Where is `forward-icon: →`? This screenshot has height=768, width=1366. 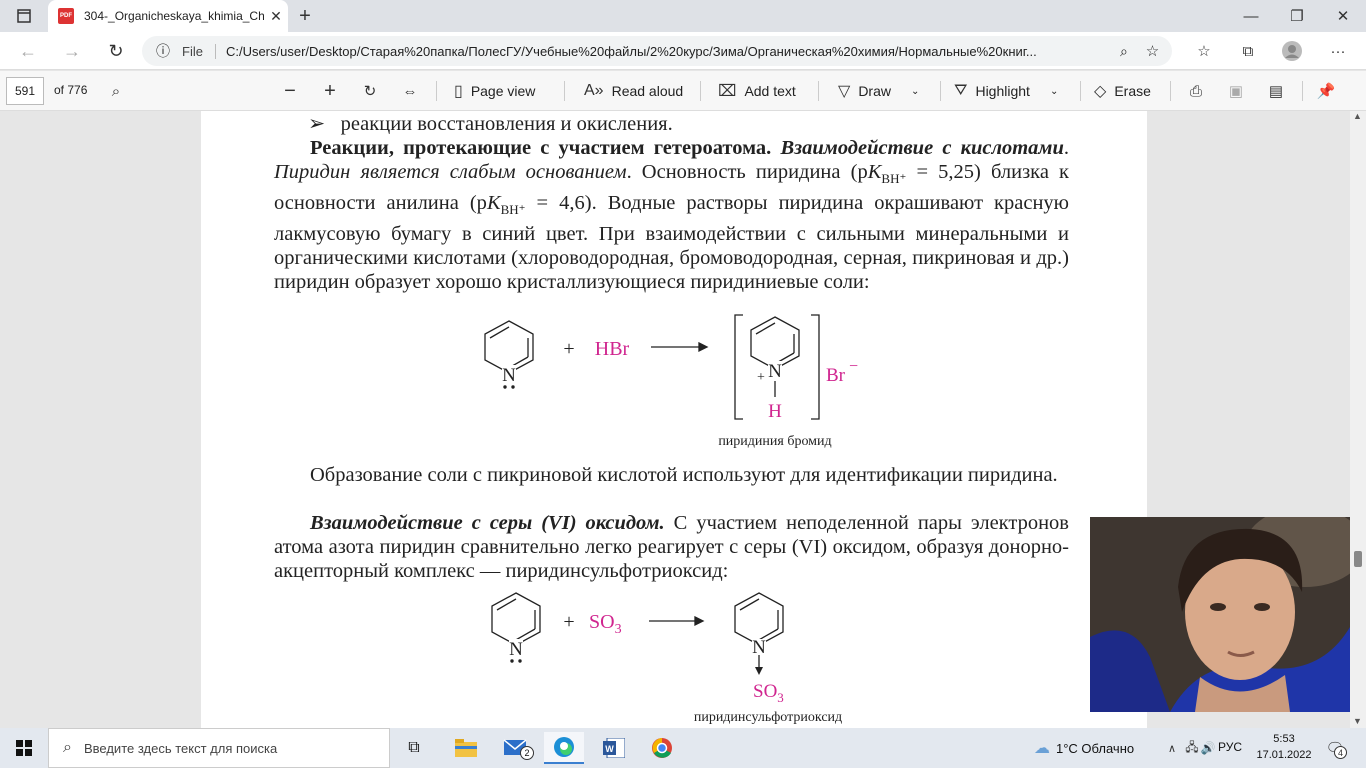
forward-icon: → is located at coordinates (72, 51).